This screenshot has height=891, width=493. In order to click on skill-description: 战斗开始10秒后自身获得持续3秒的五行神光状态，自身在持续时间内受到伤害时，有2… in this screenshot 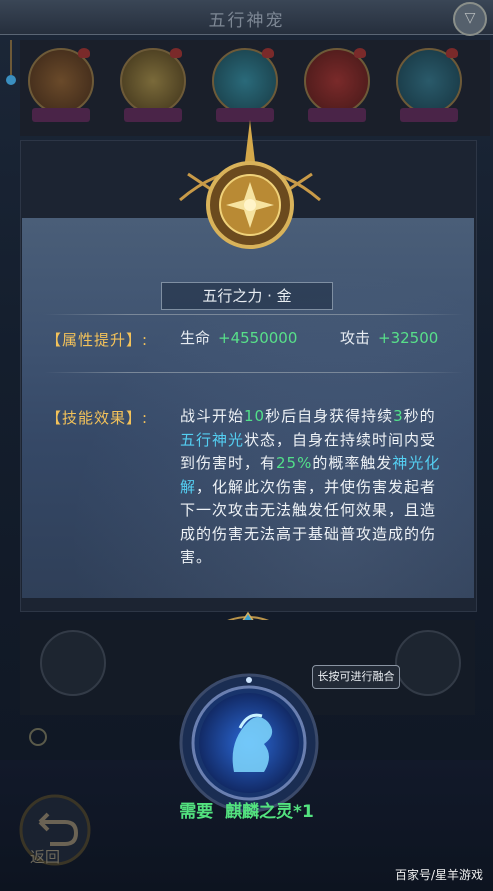, I will do `click(310, 486)`.